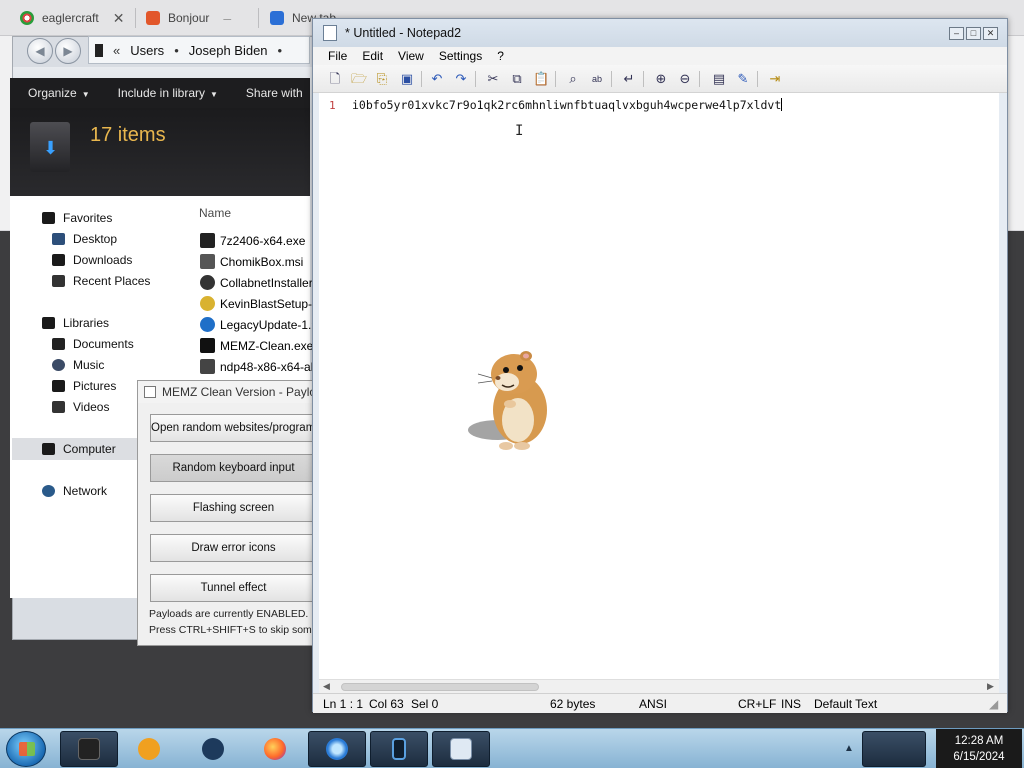 The height and width of the screenshot is (768, 1024). Describe the element at coordinates (75, 323) in the screenshot. I see `sidebar-item-libraries: Libraries` at that location.